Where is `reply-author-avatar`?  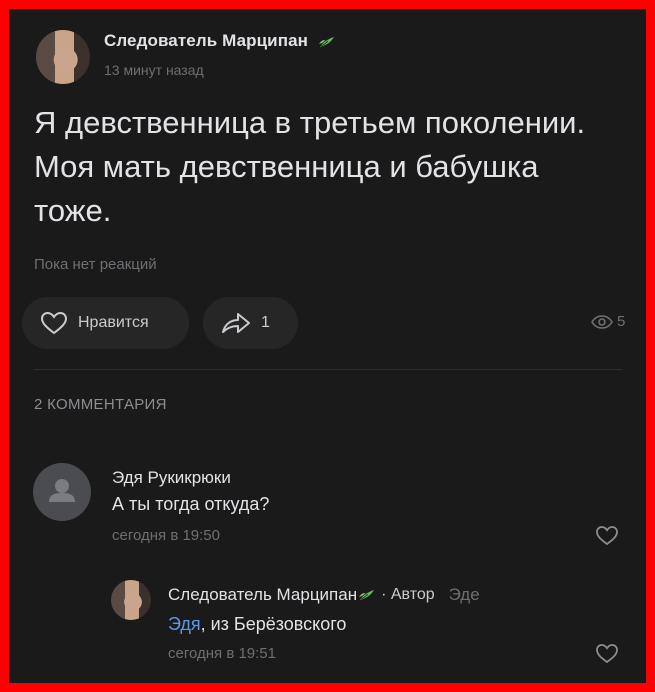
reply-author-avatar is located at coordinates (131, 600).